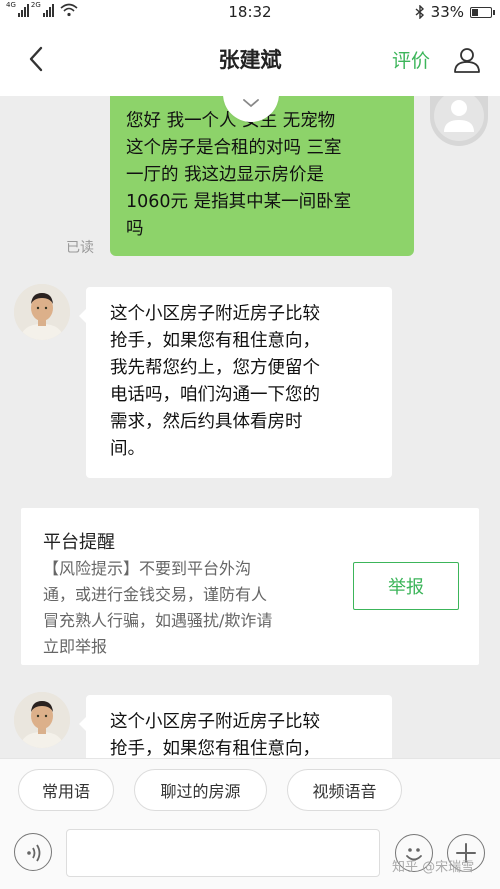 The height and width of the screenshot is (889, 500). What do you see at coordinates (79, 542) in the screenshot?
I see `notice-title: 平台提醒` at bounding box center [79, 542].